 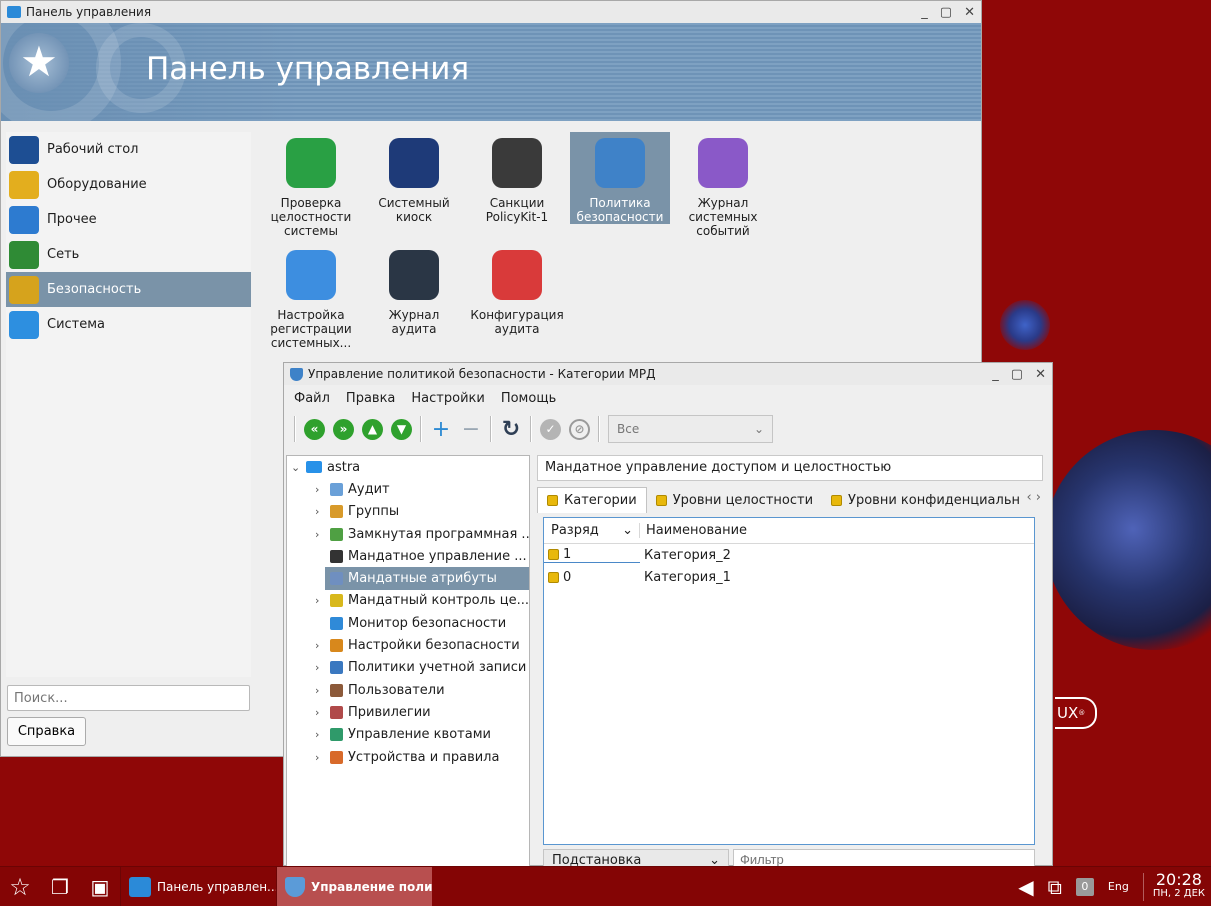 I want to click on indicator-badge: 0, so click(x=1084, y=886).